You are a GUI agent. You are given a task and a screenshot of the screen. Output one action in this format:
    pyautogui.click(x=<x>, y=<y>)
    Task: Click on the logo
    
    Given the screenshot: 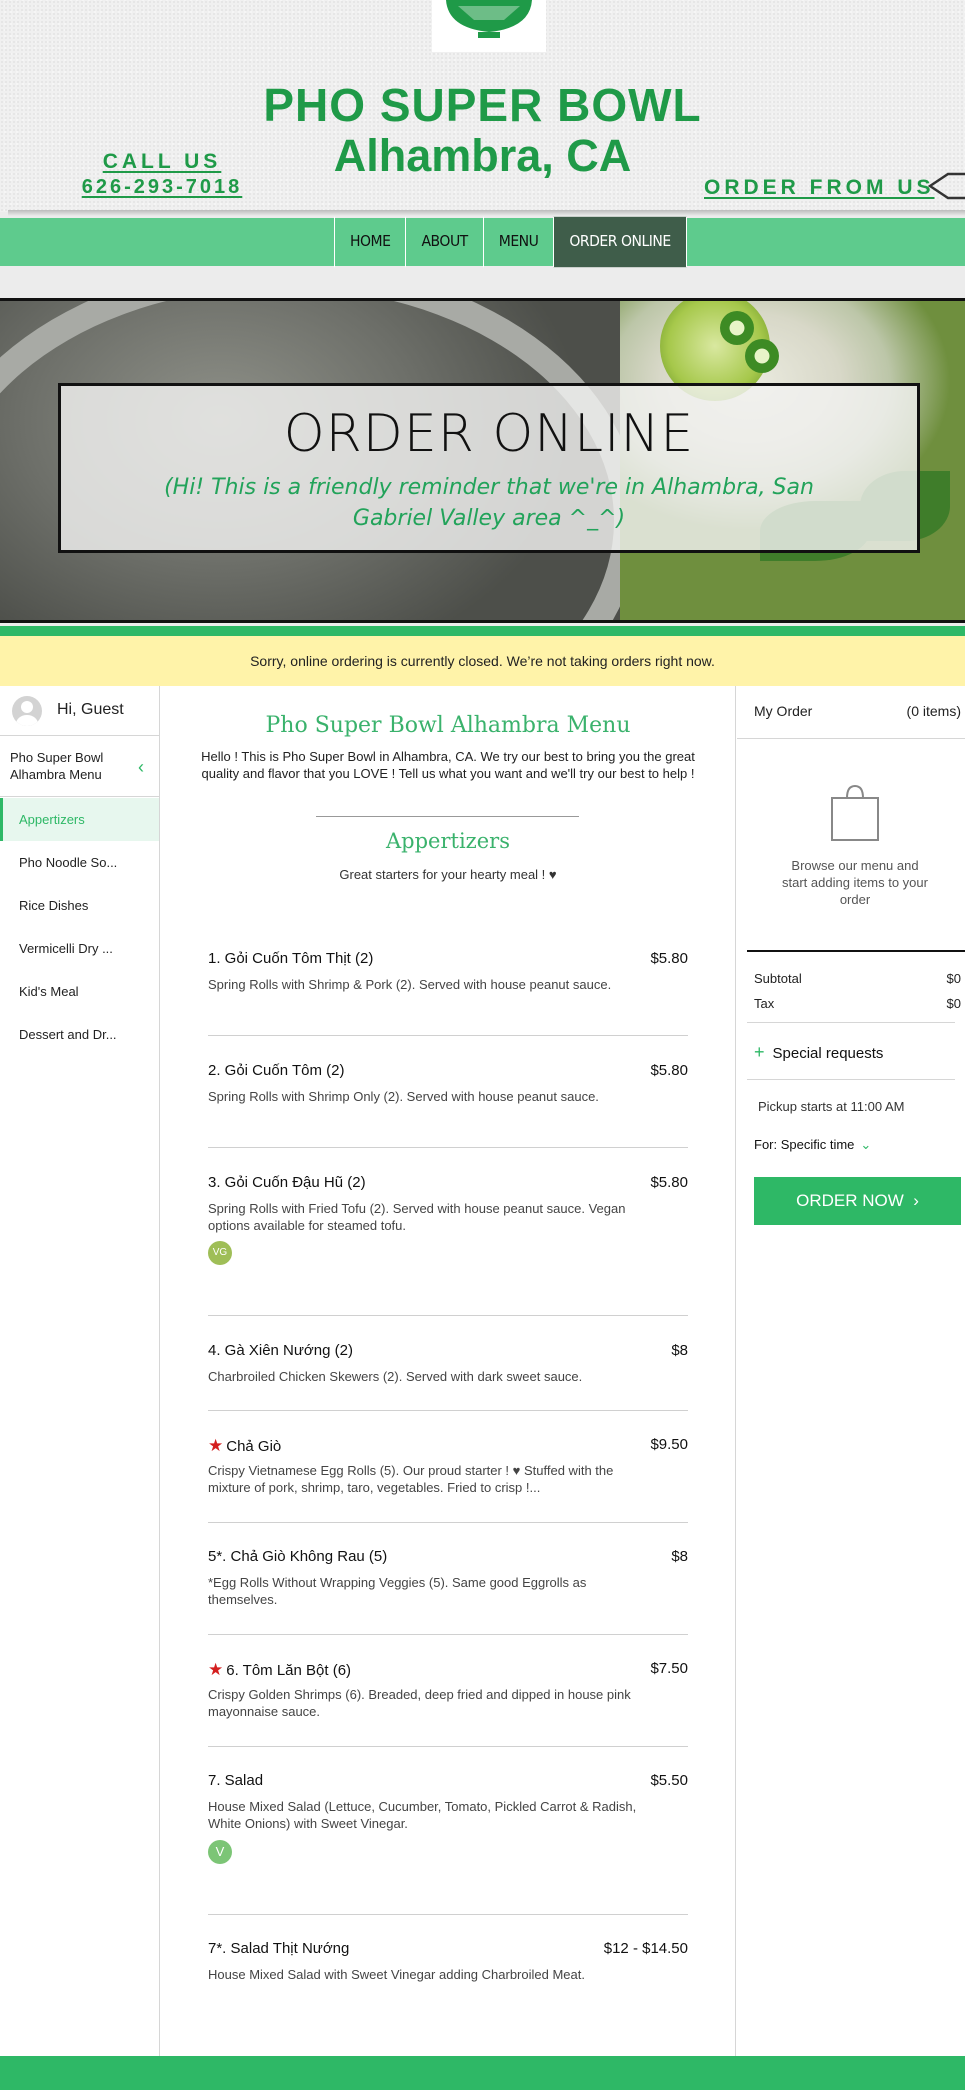 What is the action you would take?
    pyautogui.click(x=489, y=26)
    